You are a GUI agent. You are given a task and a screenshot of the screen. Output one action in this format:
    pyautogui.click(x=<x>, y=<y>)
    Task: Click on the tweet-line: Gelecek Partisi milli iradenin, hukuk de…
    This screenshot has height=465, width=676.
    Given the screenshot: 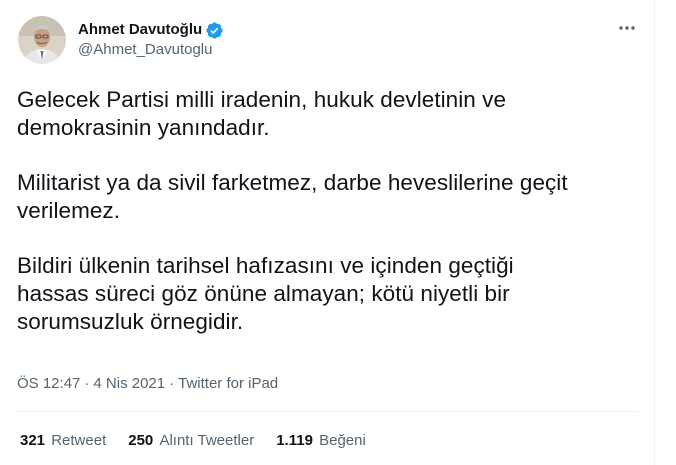 What is the action you would take?
    pyautogui.click(x=262, y=99)
    